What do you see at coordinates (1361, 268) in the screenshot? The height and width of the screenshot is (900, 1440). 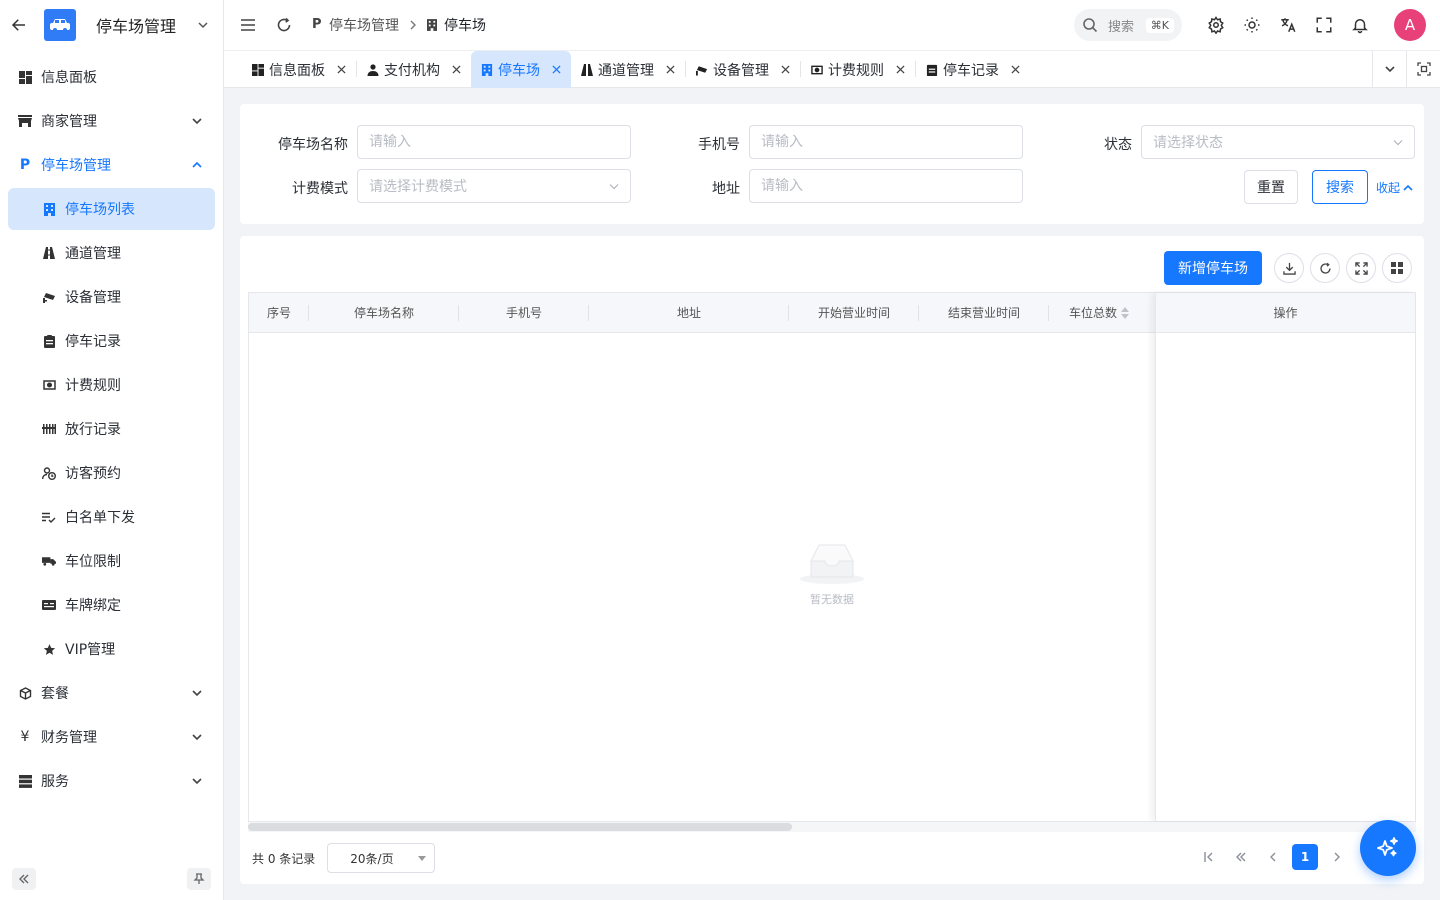 I see `fullscreen-table-button` at bounding box center [1361, 268].